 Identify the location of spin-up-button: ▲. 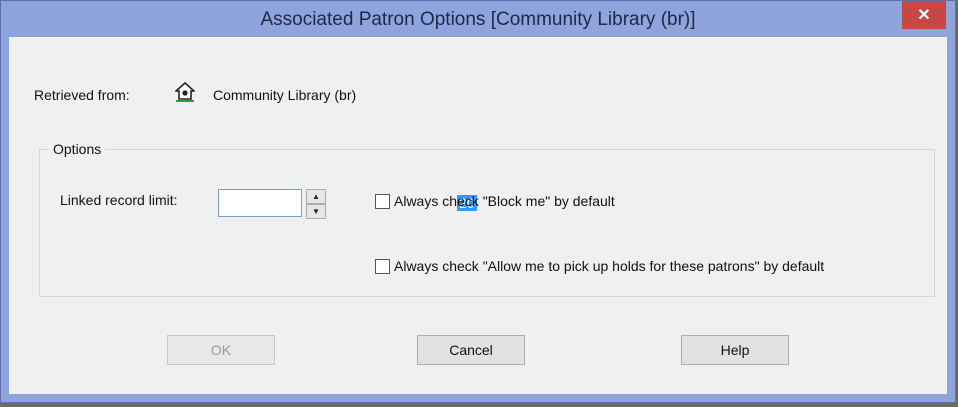
(316, 196).